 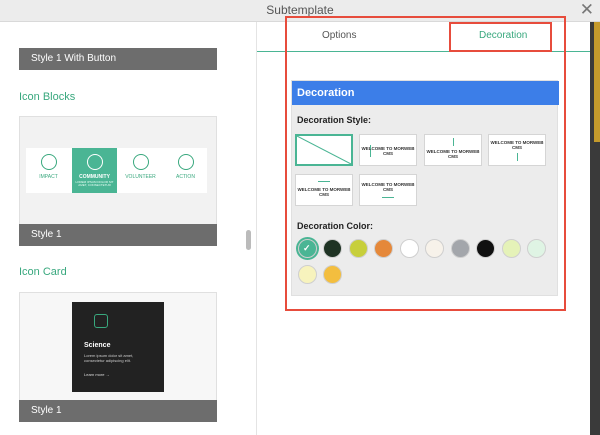 What do you see at coordinates (94, 183) in the screenshot?
I see `icon-block-subtext: LOREM IPSUM DOLOR SIT AMET, CONSECTETUR` at bounding box center [94, 183].